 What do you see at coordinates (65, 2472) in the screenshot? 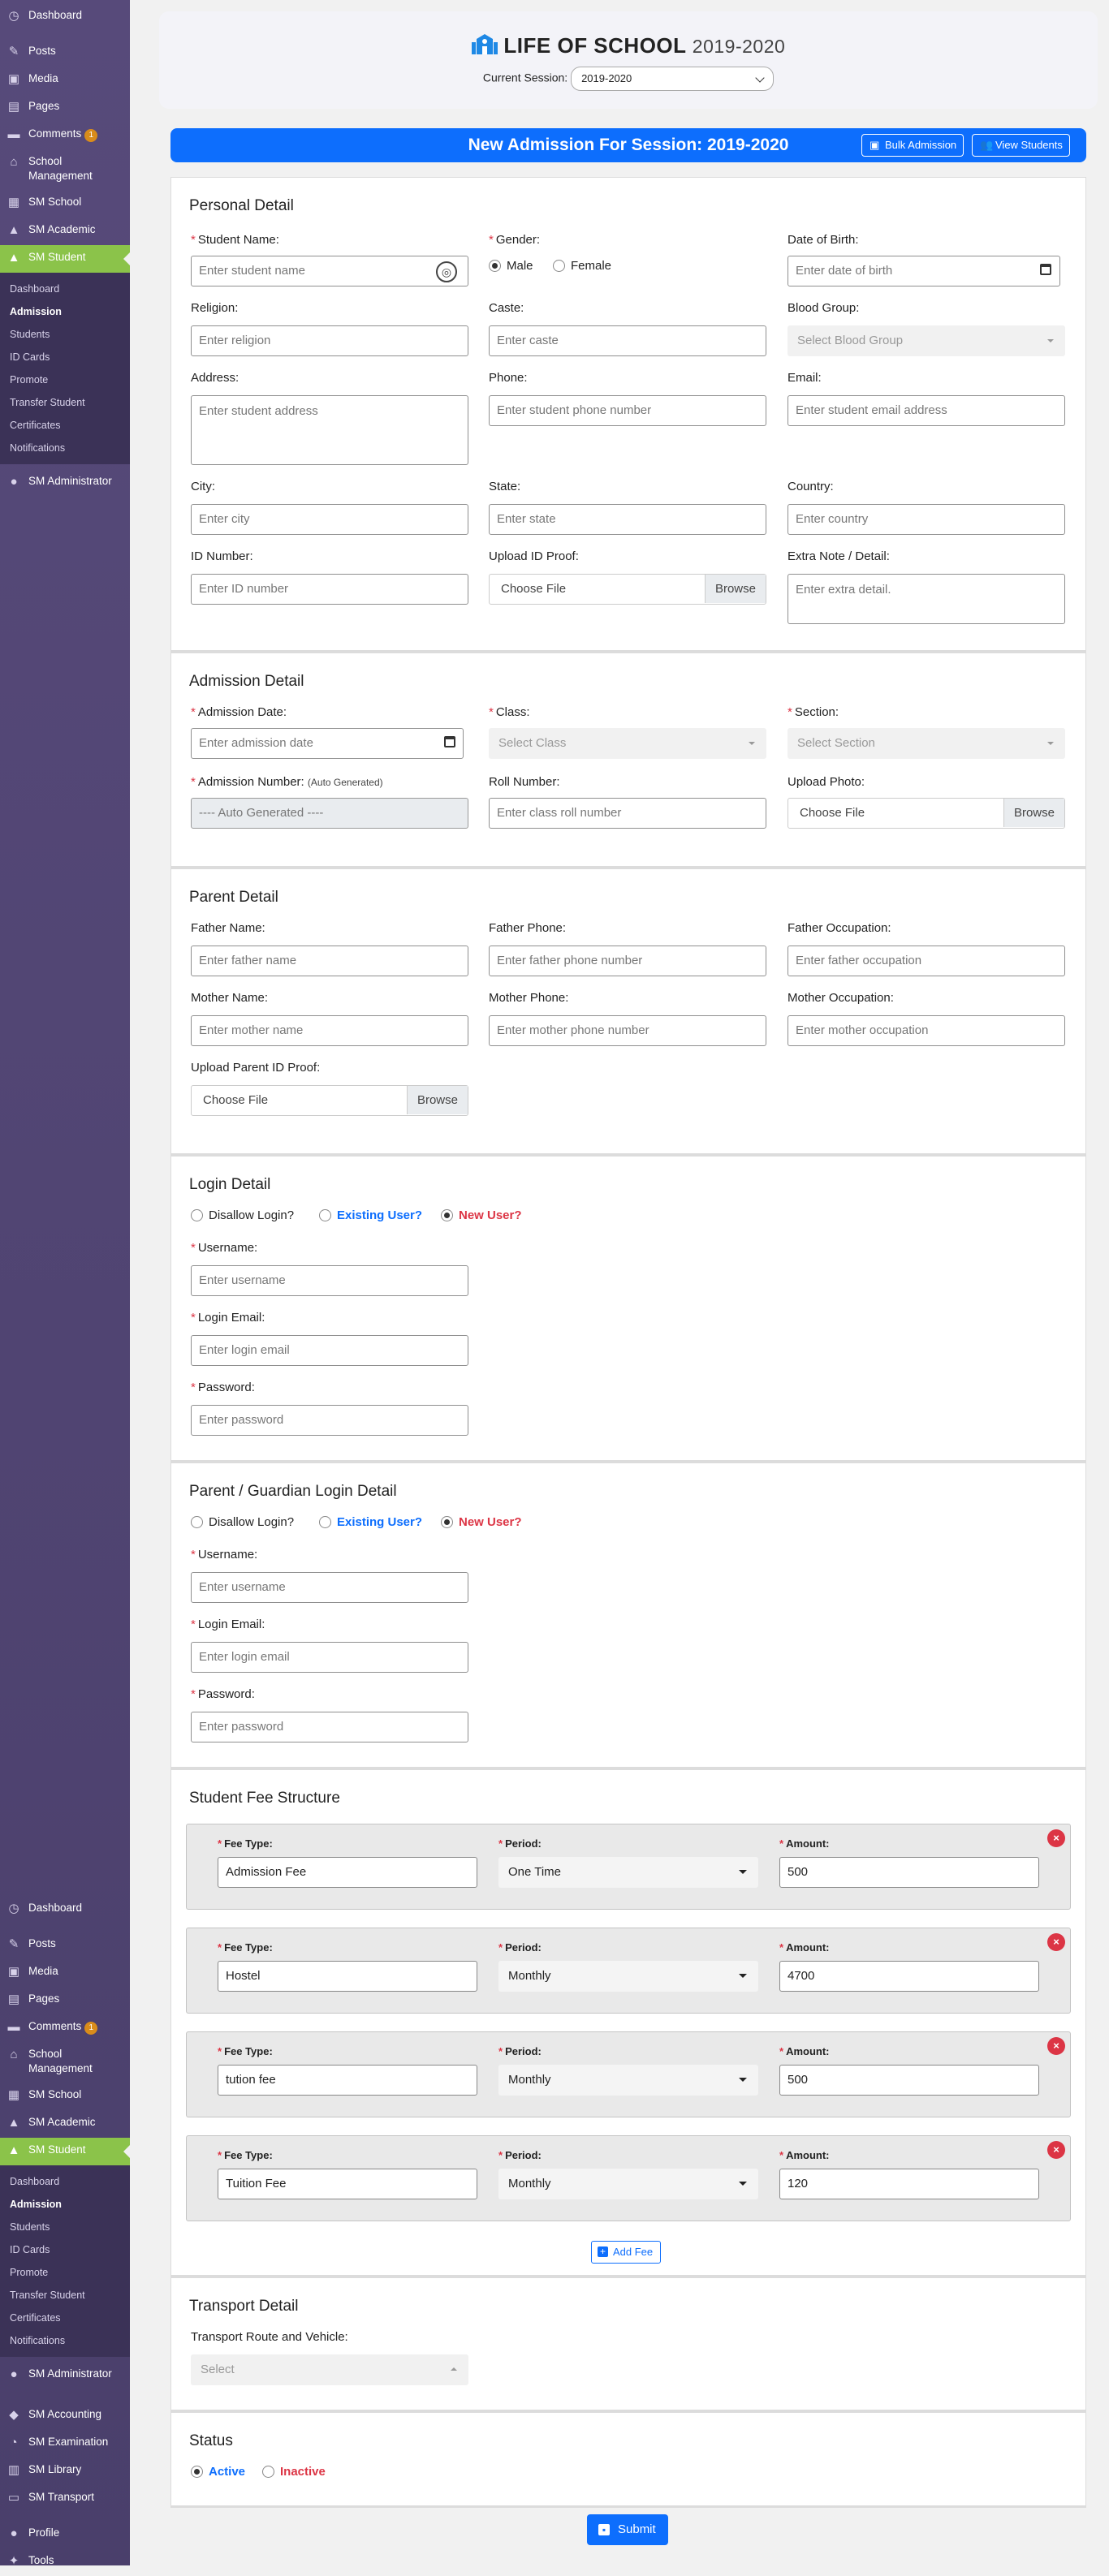
I see `sidebar-item-sm-library: ▥ SM Library` at bounding box center [65, 2472].